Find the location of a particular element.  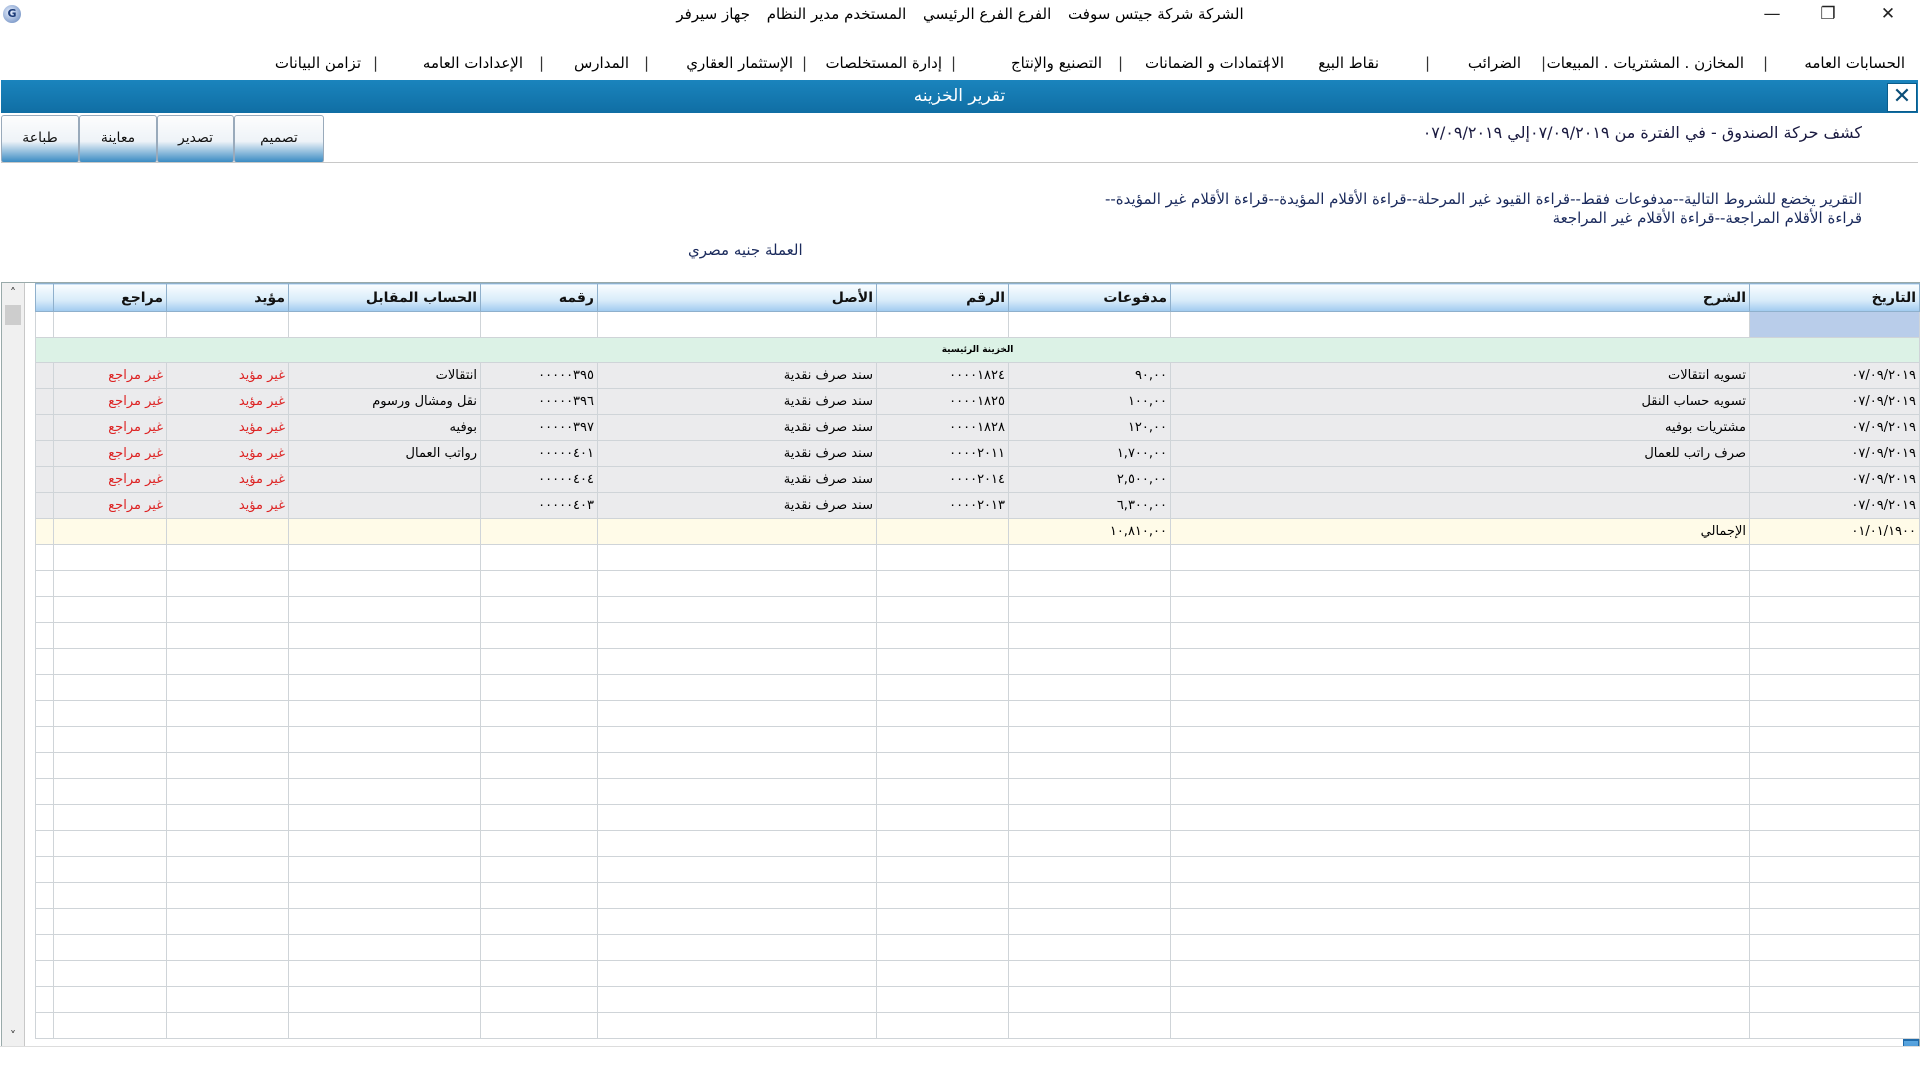

col-origin: الأصل is located at coordinates (737, 297).